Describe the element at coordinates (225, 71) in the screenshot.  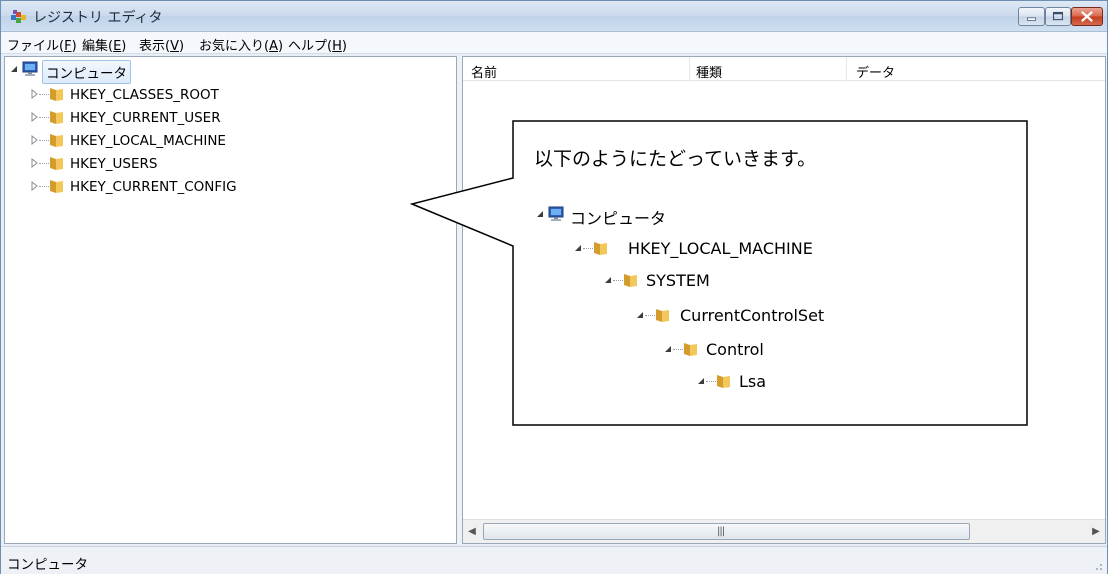
I see `tree-root-computer: コンピュータ` at that location.